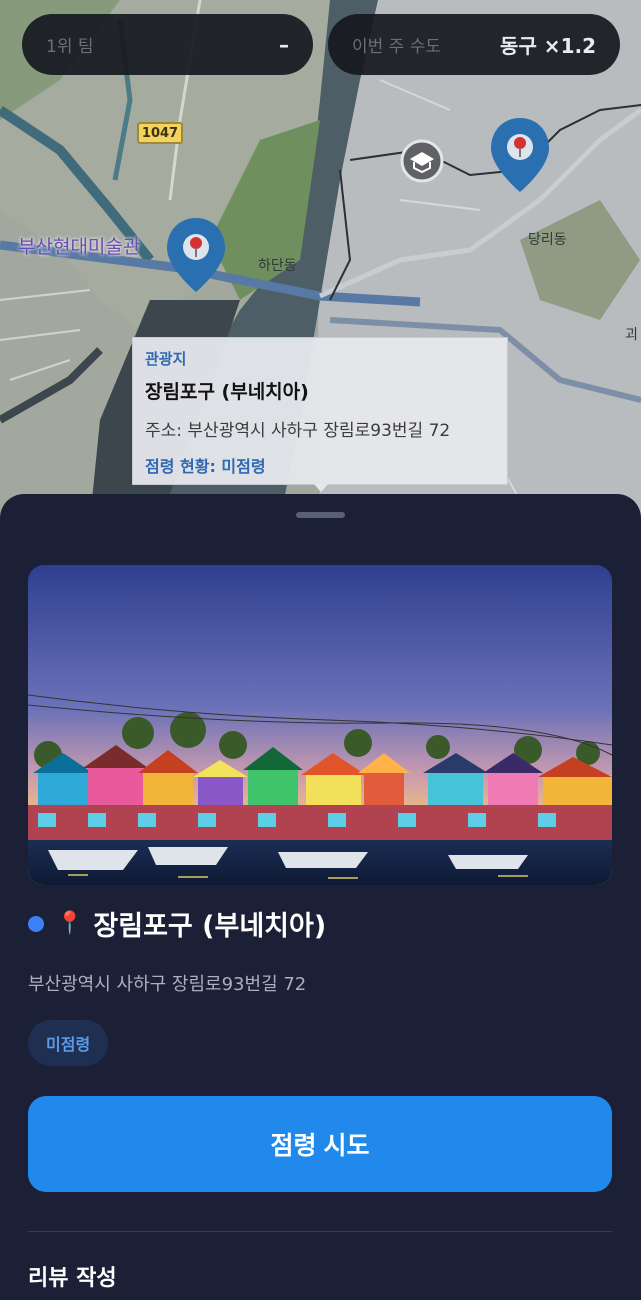 The image size is (641, 1300). What do you see at coordinates (298, 431) in the screenshot?
I see `popup-address: 주소: 부산광역시 사하구 장림로93번길 72` at bounding box center [298, 431].